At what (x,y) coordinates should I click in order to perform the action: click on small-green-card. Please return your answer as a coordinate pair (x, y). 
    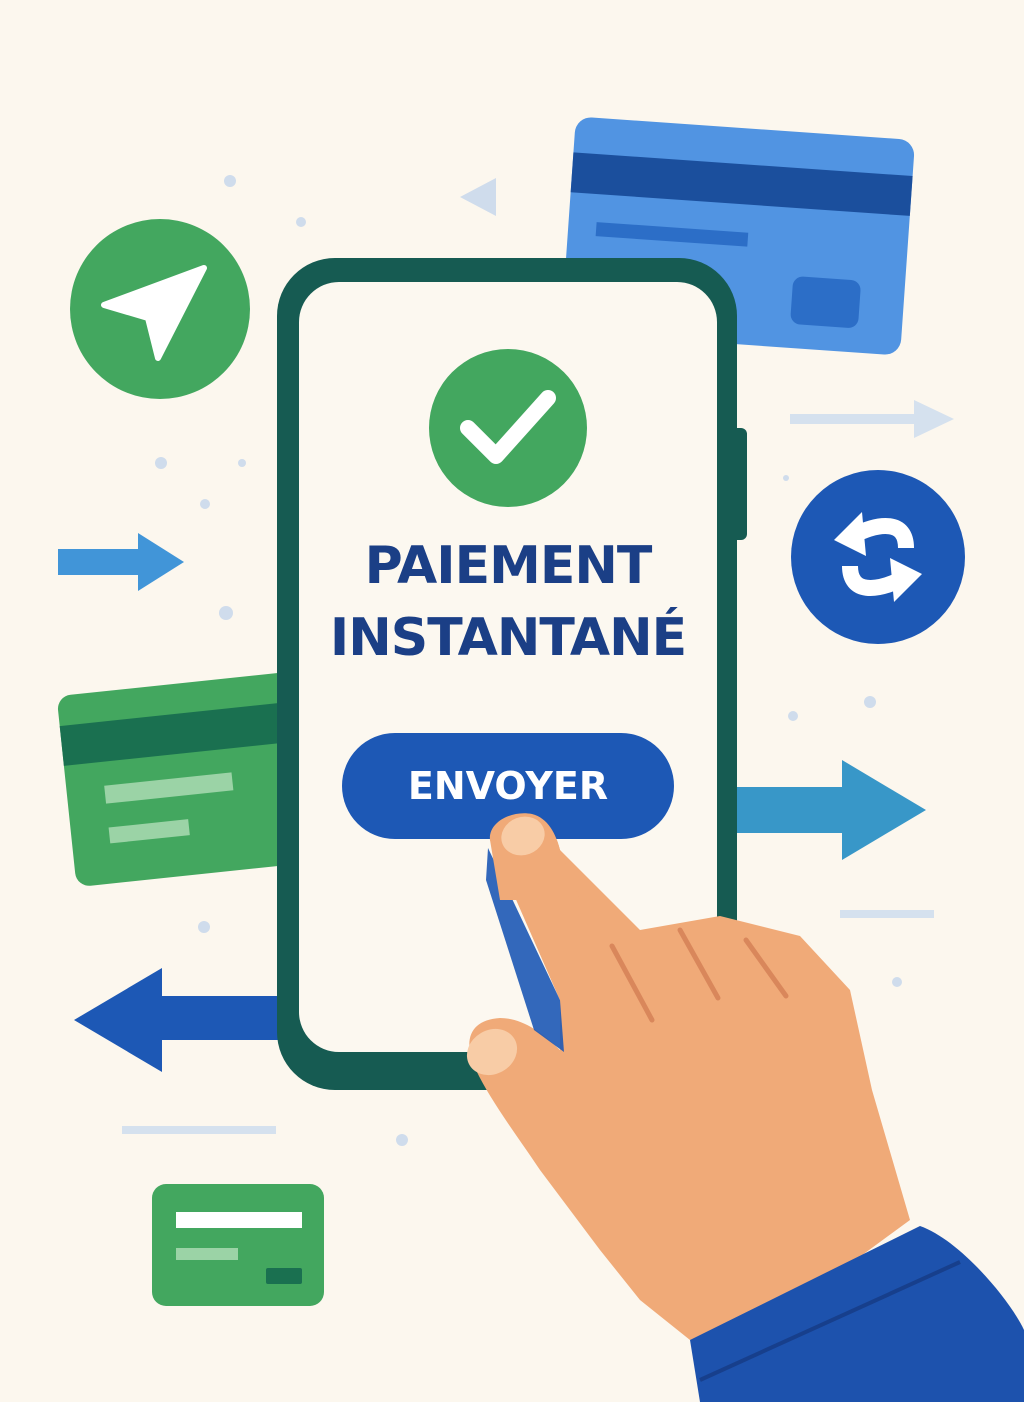
    Looking at the image, I should click on (238, 1245).